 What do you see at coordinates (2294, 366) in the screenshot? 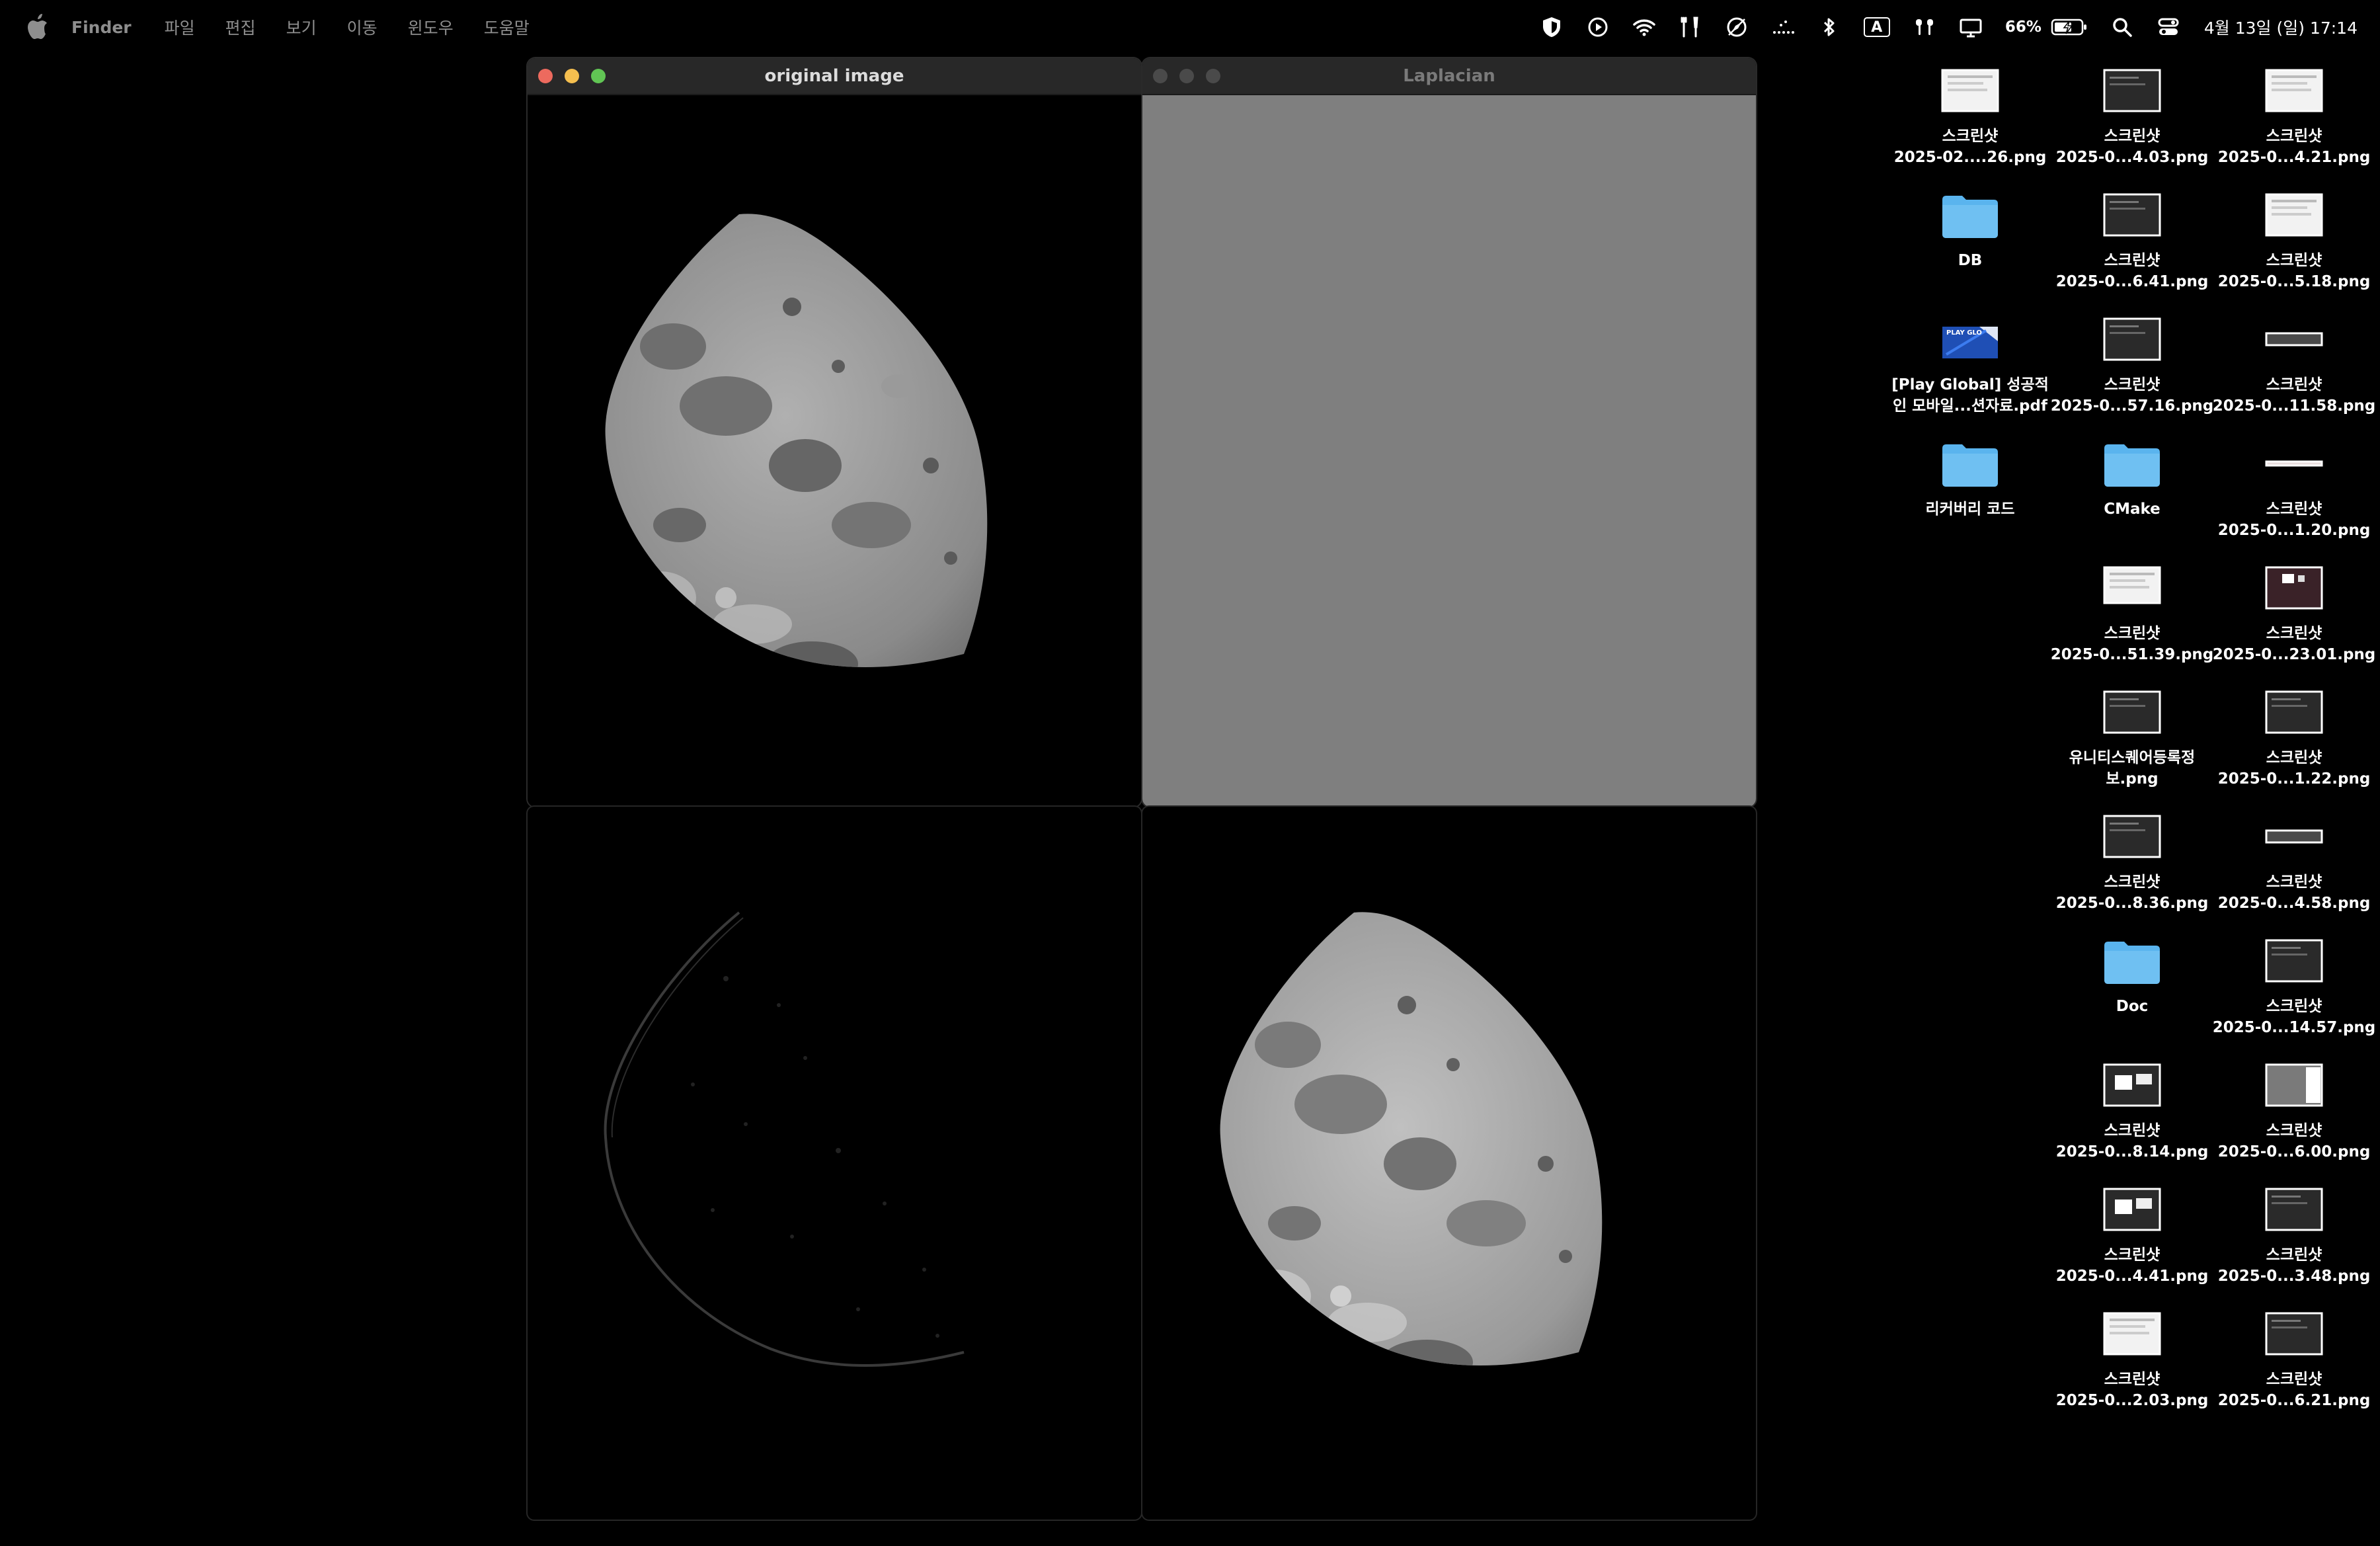
I see `desktop-file: 스크린샷 2025-0...11.58.png` at bounding box center [2294, 366].